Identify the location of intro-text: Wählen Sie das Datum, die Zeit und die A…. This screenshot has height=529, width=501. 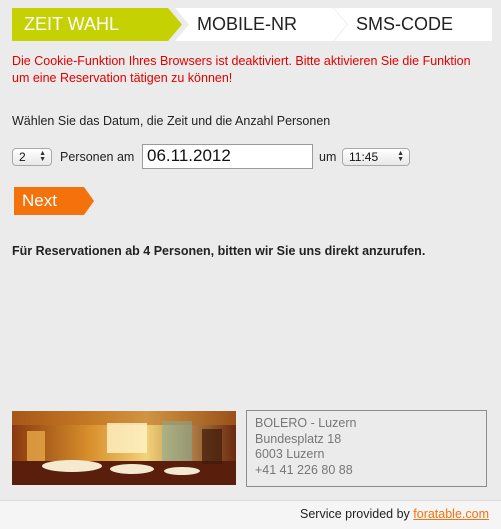
(171, 121).